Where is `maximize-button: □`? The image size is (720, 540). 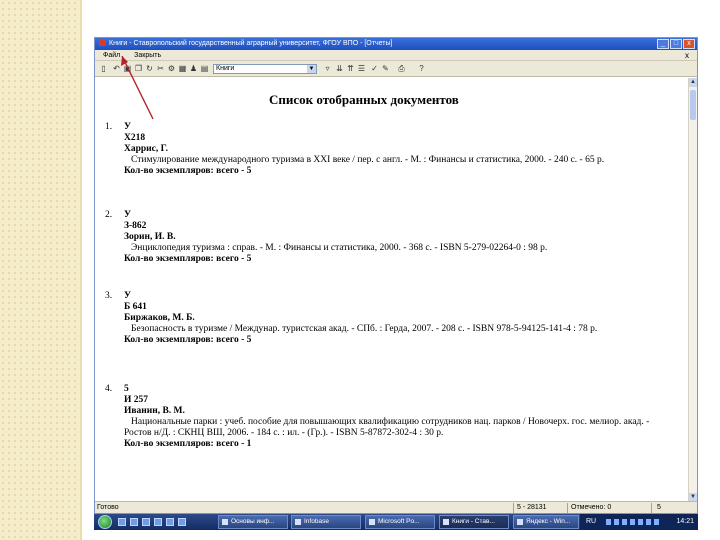 maximize-button: □ is located at coordinates (676, 44).